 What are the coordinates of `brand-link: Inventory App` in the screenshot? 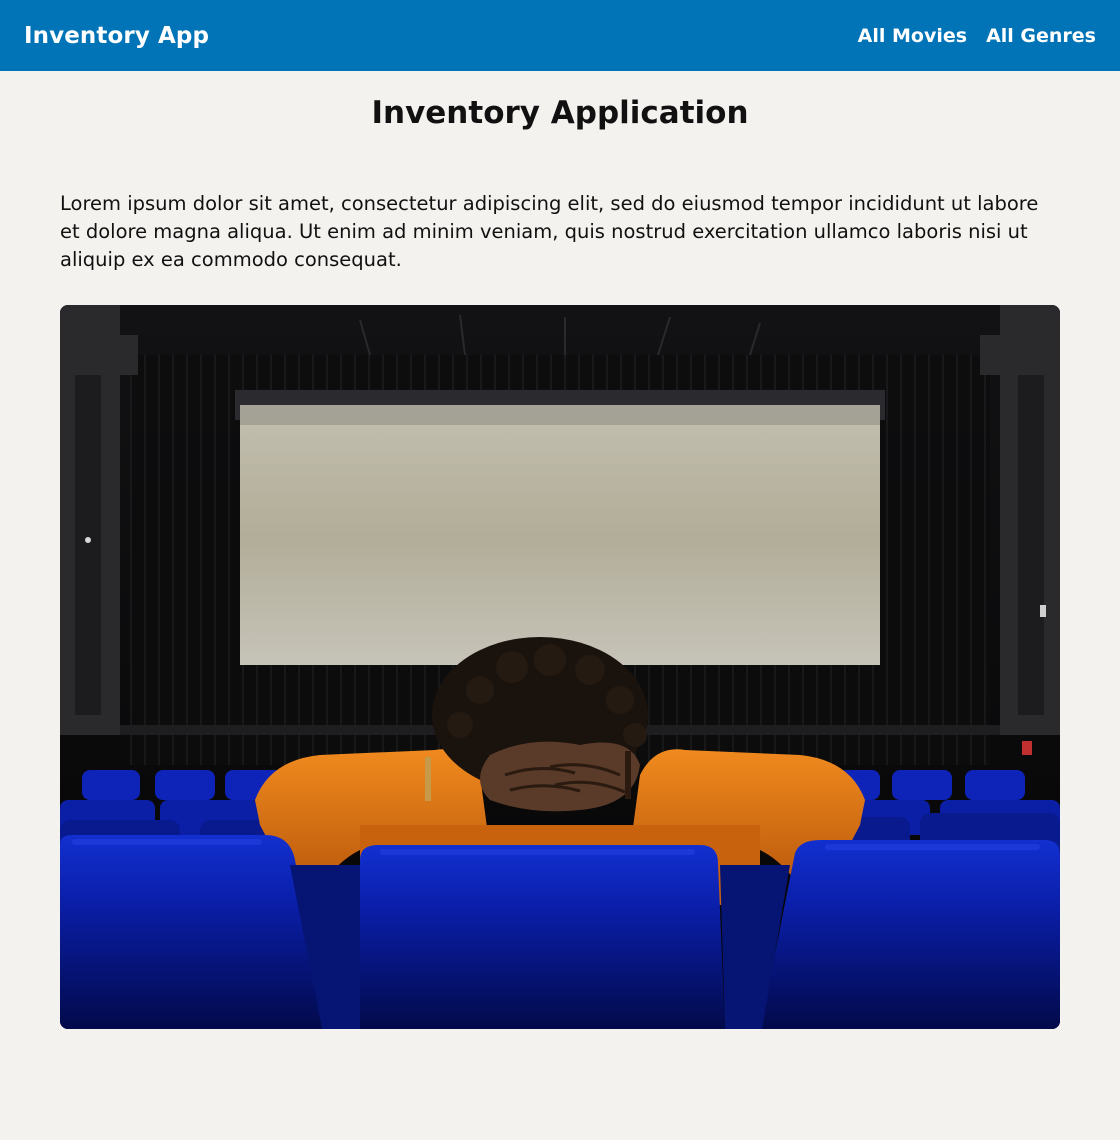 It's located at (116, 36).